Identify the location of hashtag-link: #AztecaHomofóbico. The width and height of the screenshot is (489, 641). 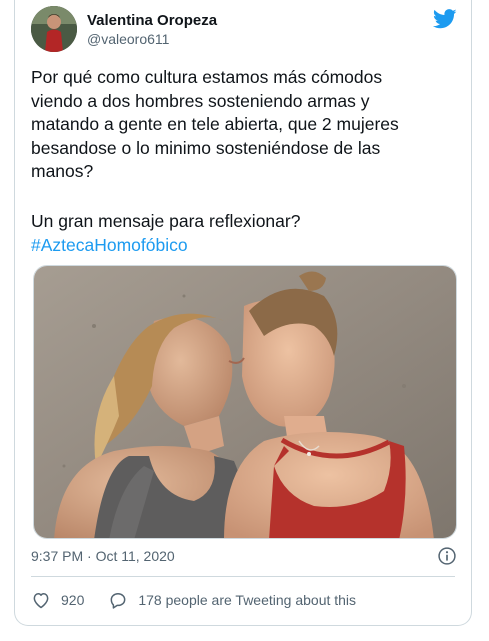
(109, 246).